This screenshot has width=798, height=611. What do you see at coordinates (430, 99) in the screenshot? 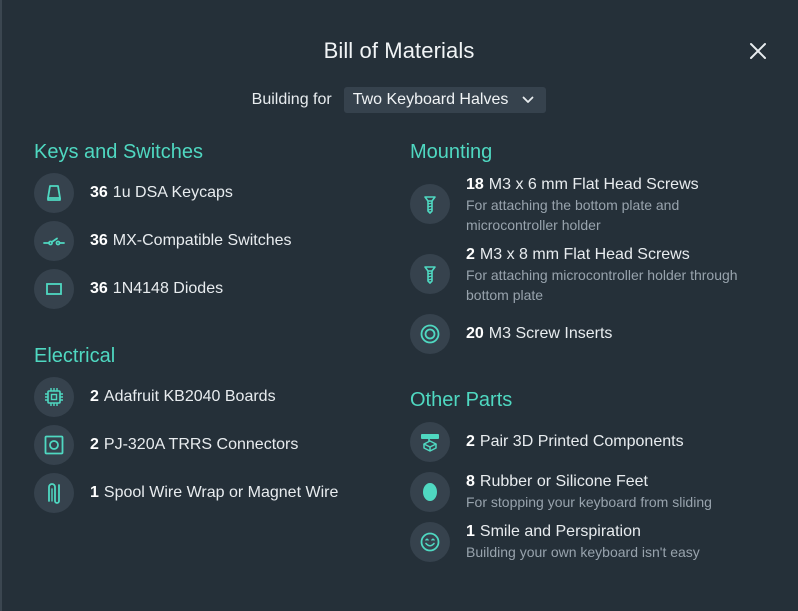
I see `building-for-value: Two Keyboard Halves` at bounding box center [430, 99].